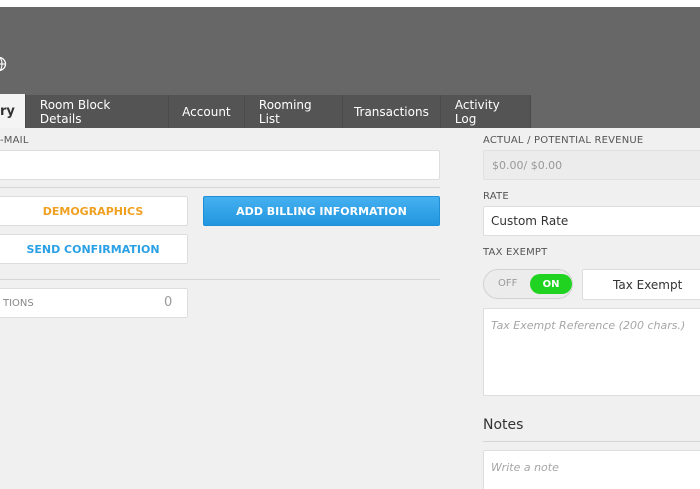 Image resolution: width=700 pixels, height=489 pixels. What do you see at coordinates (525, 467) in the screenshot?
I see `note-placeholder: Write a note` at bounding box center [525, 467].